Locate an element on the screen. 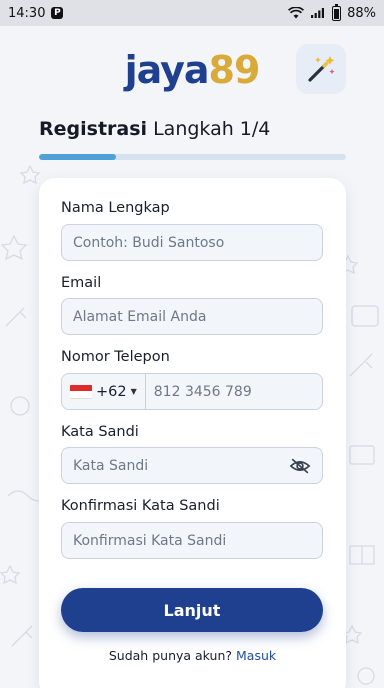 Image resolution: width=384 pixels, height=688 pixels. phone-label: Nomor Telepon is located at coordinates (115, 357).